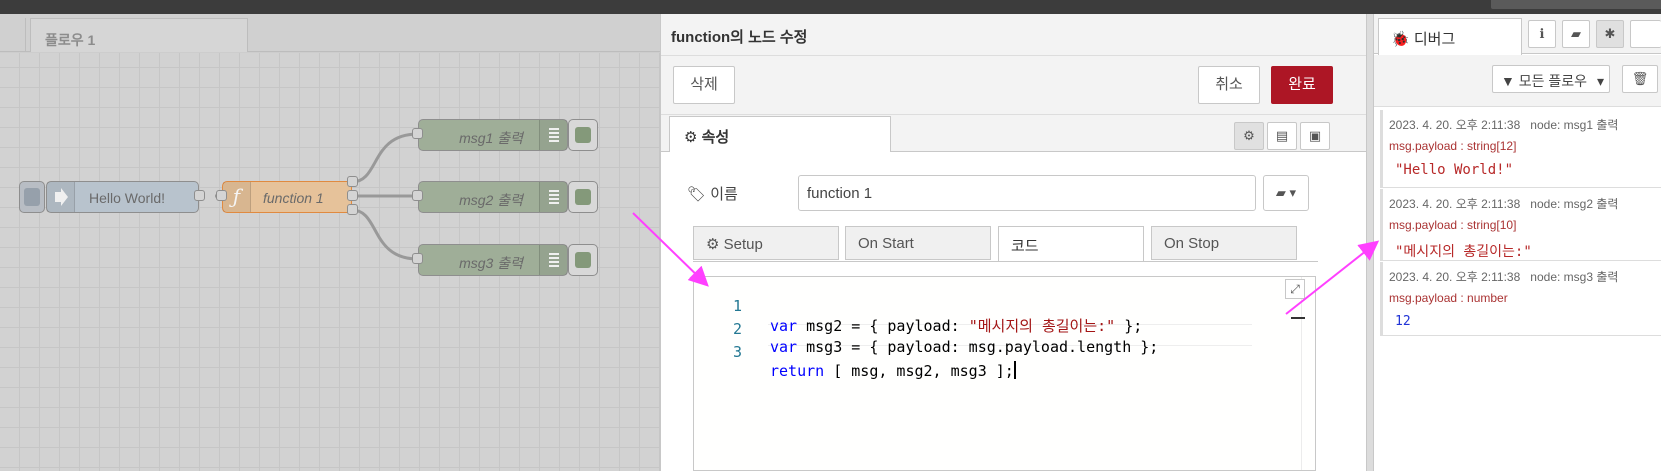  I want to click on info-tab-button: ℹ, so click(1542, 34).